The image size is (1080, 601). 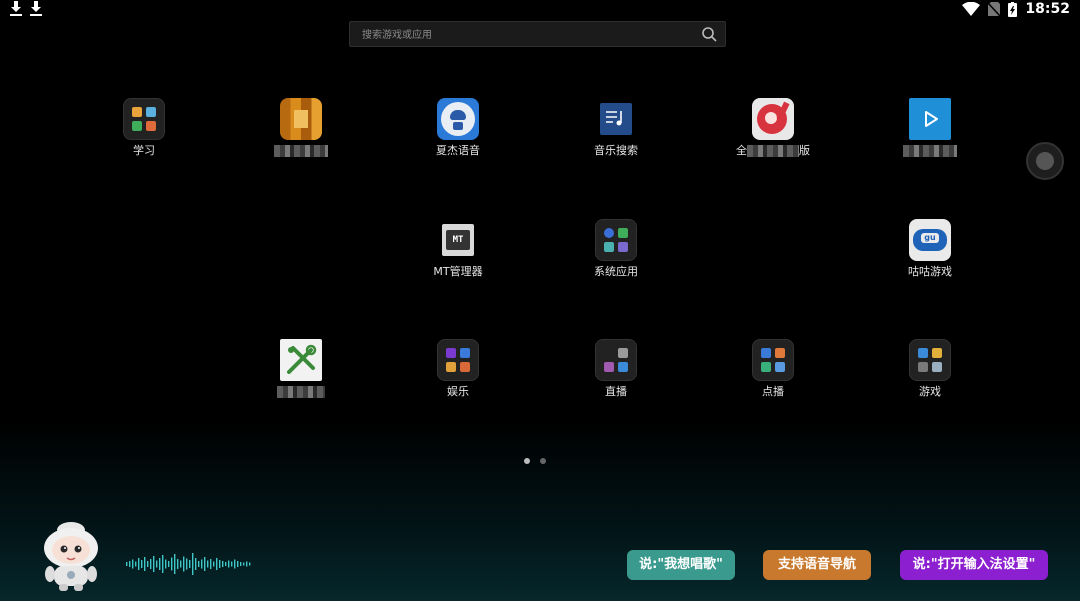 I want to click on hint-label: 支持语音导航, so click(x=816, y=564).